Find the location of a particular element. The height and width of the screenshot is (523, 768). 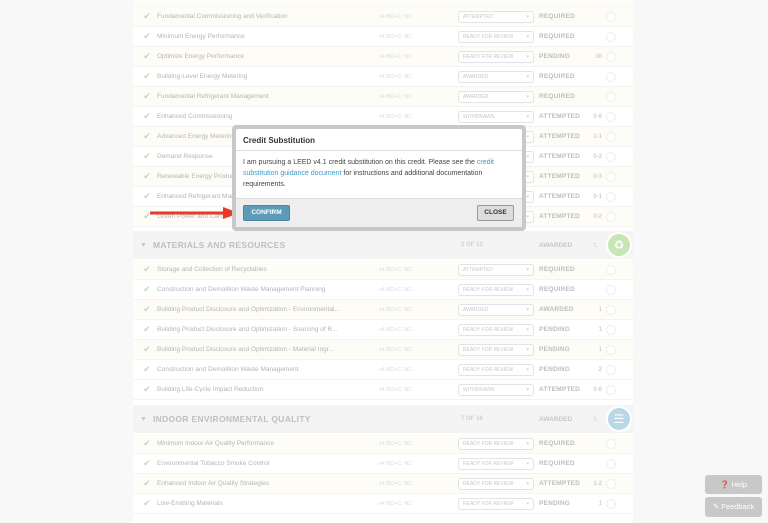

feedback-button: ✎ Feedback is located at coordinates (733, 507).